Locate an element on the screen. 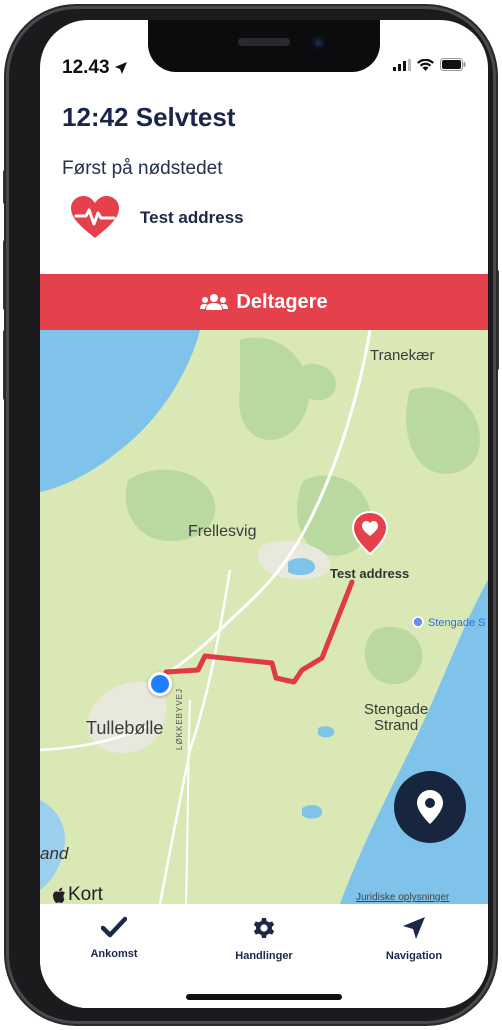 The width and height of the screenshot is (502, 1030). map-label-stengade-strand: Stengade Strand is located at coordinates (396, 718).